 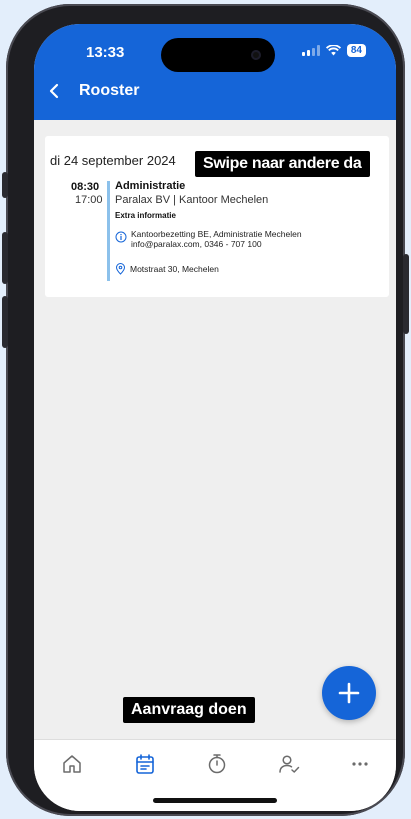 What do you see at coordinates (282, 164) in the screenshot?
I see `swipe-tooltip: Swipe naar andere da` at bounding box center [282, 164].